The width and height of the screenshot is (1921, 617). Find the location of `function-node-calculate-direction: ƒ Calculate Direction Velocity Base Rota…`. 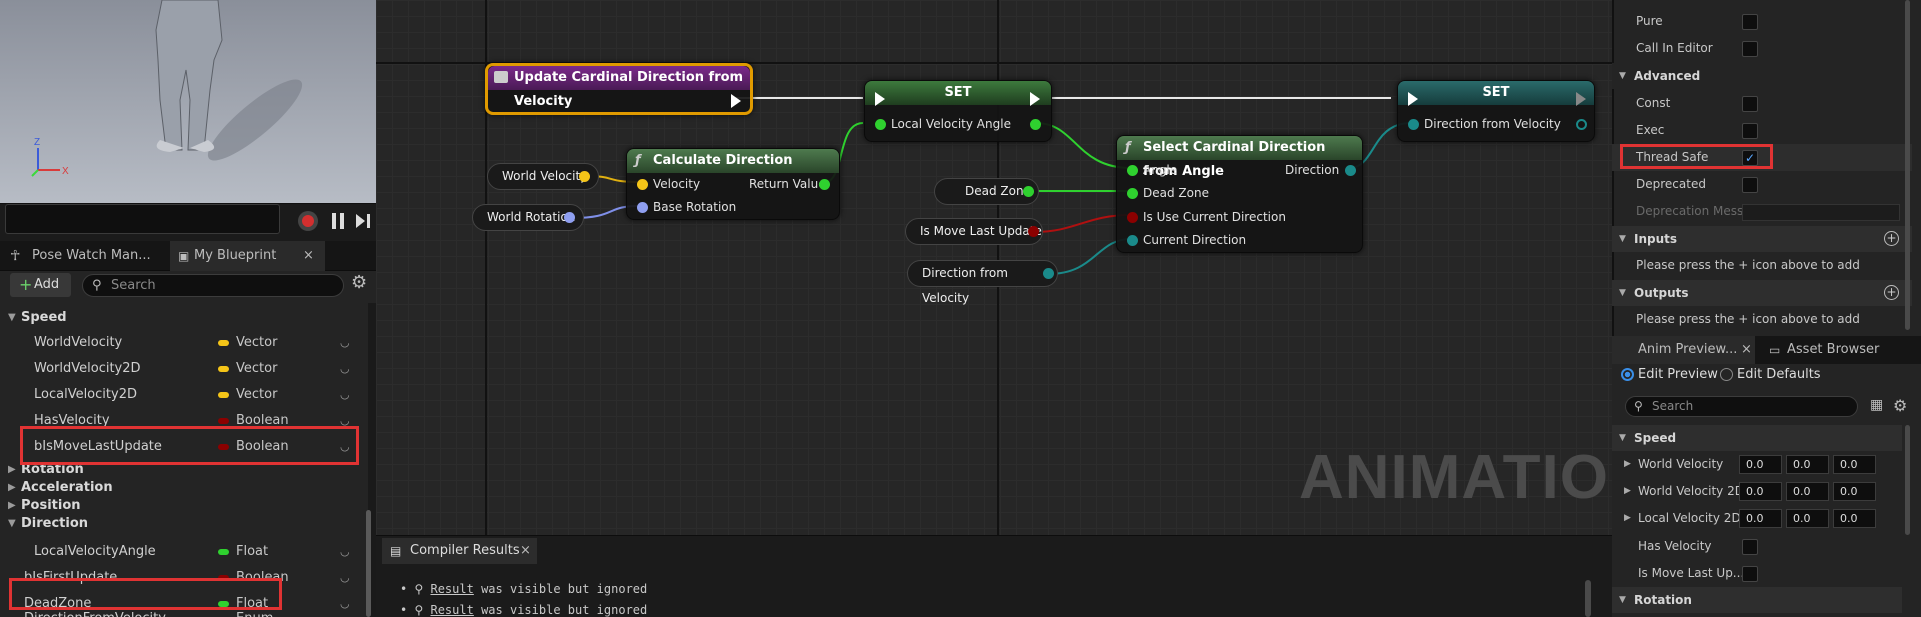

function-node-calculate-direction: ƒ Calculate Direction Velocity Base Rota… is located at coordinates (733, 184).